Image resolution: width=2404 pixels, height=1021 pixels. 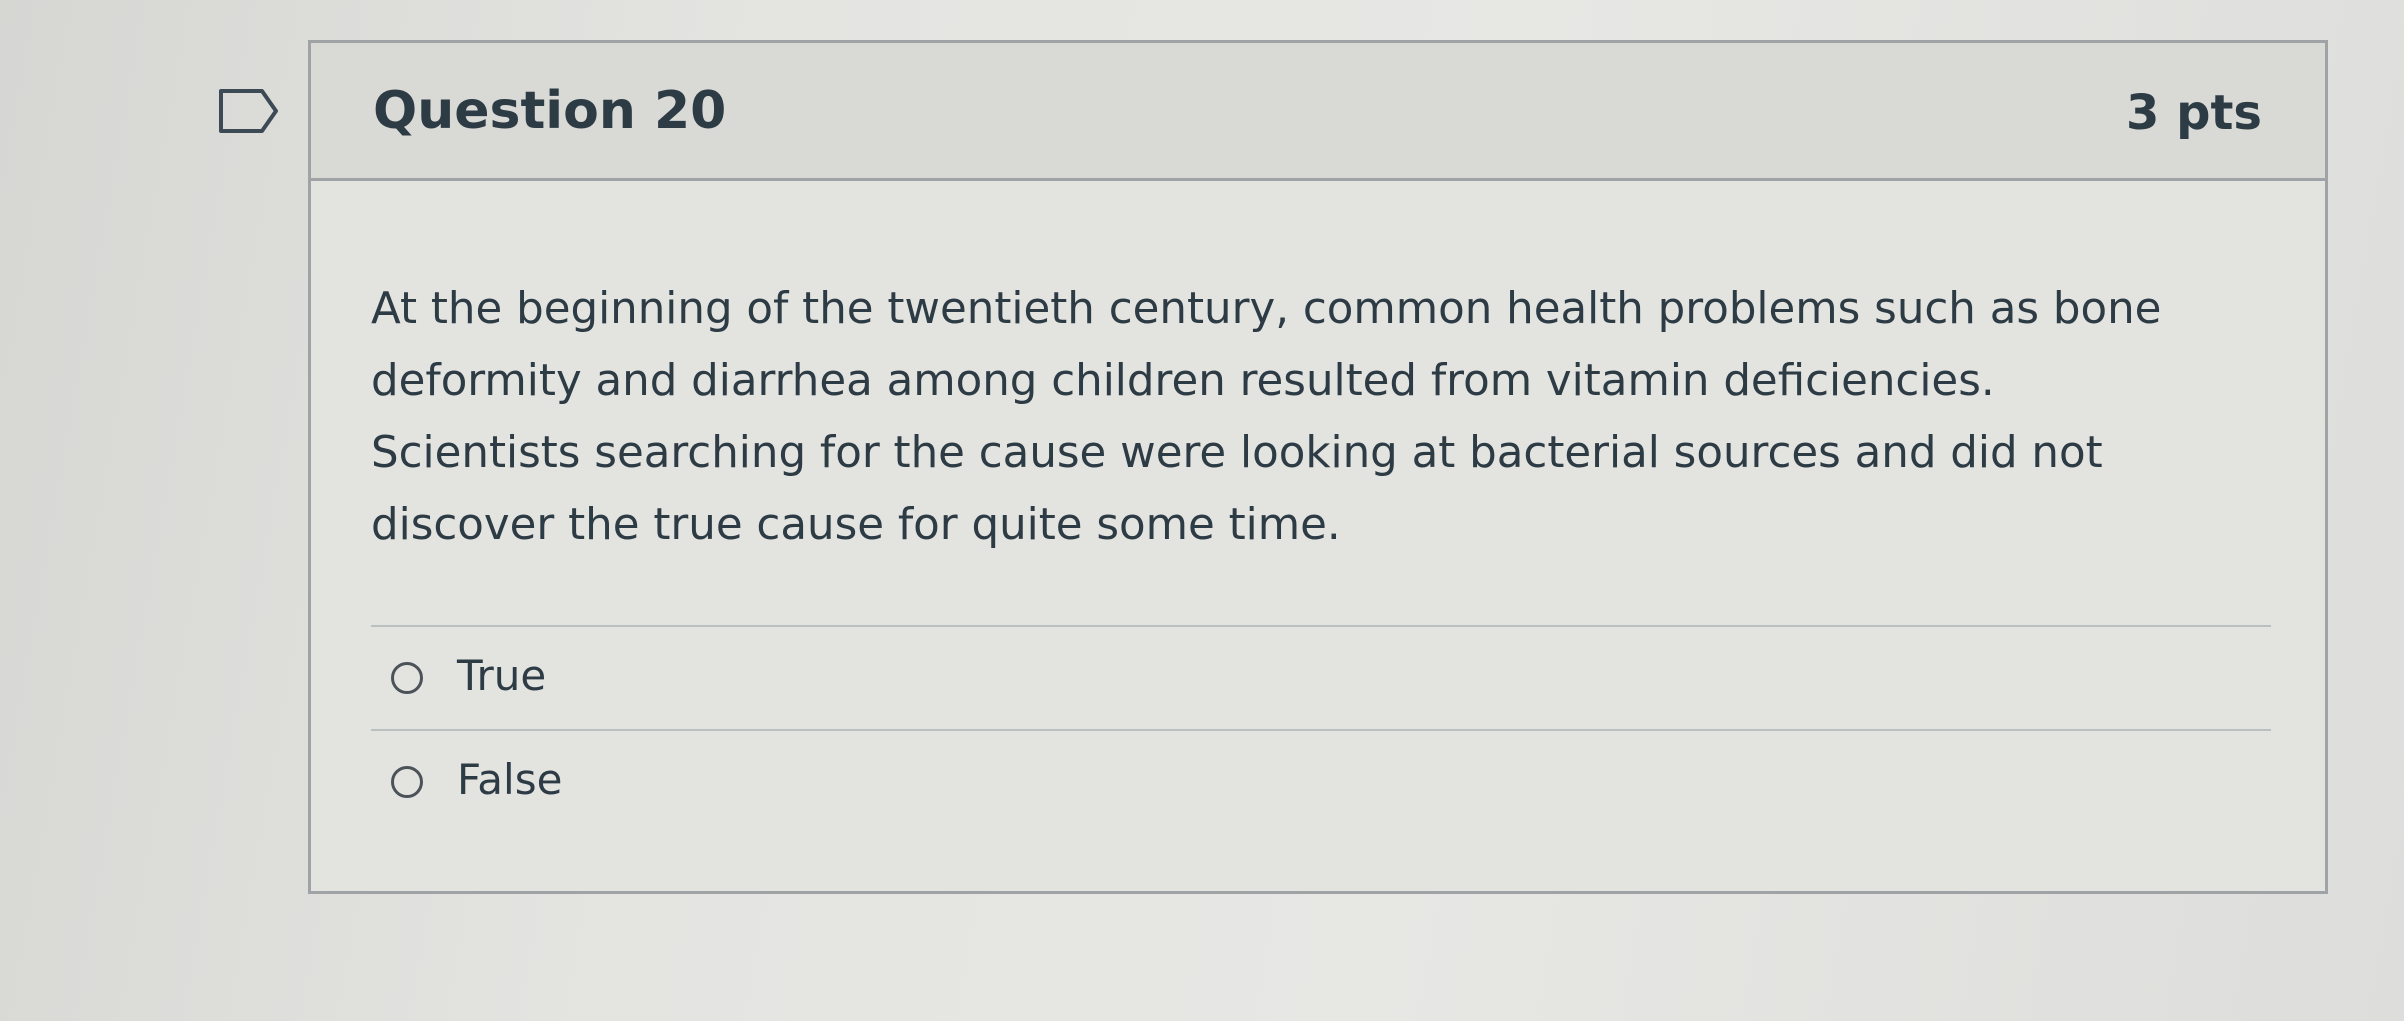 What do you see at coordinates (1318, 112) in the screenshot?
I see `question-header: Question 20 3 pts` at bounding box center [1318, 112].